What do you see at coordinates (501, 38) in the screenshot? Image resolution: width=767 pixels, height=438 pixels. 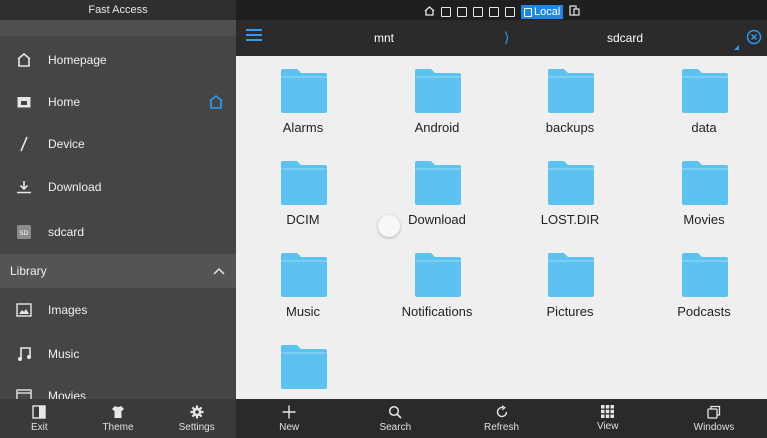 I see `path-bar: mnt ⟩ sdcard` at bounding box center [501, 38].